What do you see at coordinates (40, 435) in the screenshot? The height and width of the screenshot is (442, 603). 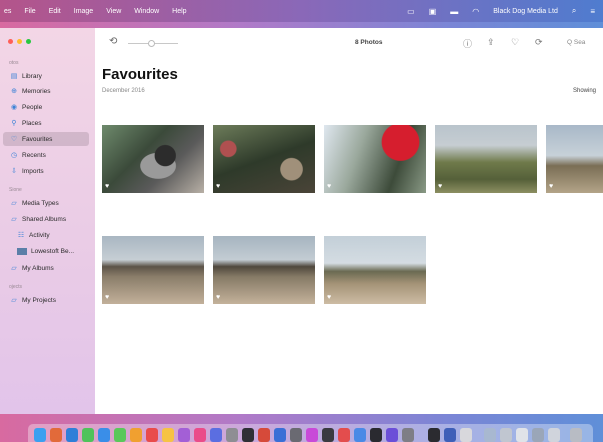 I see `finder-icon` at bounding box center [40, 435].